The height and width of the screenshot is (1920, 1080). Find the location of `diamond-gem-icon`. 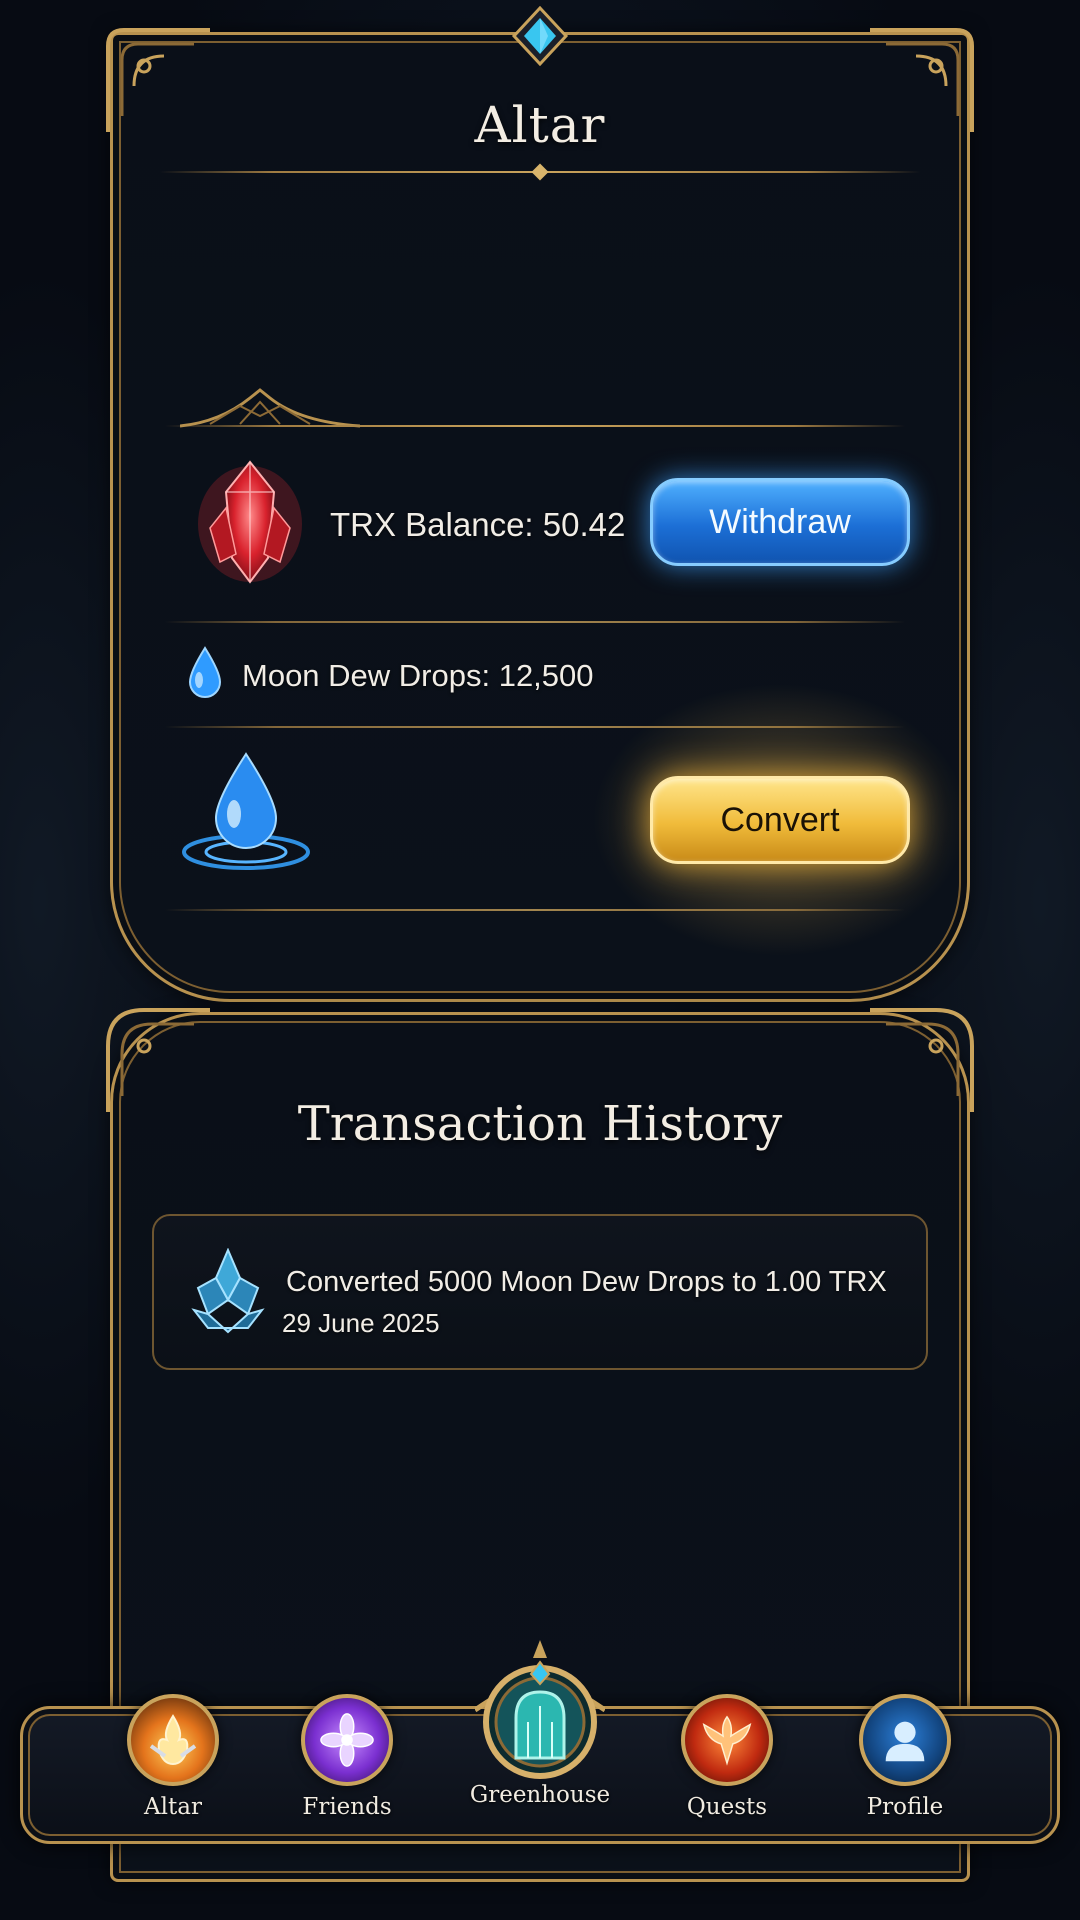

diamond-gem-icon is located at coordinates (540, 36).